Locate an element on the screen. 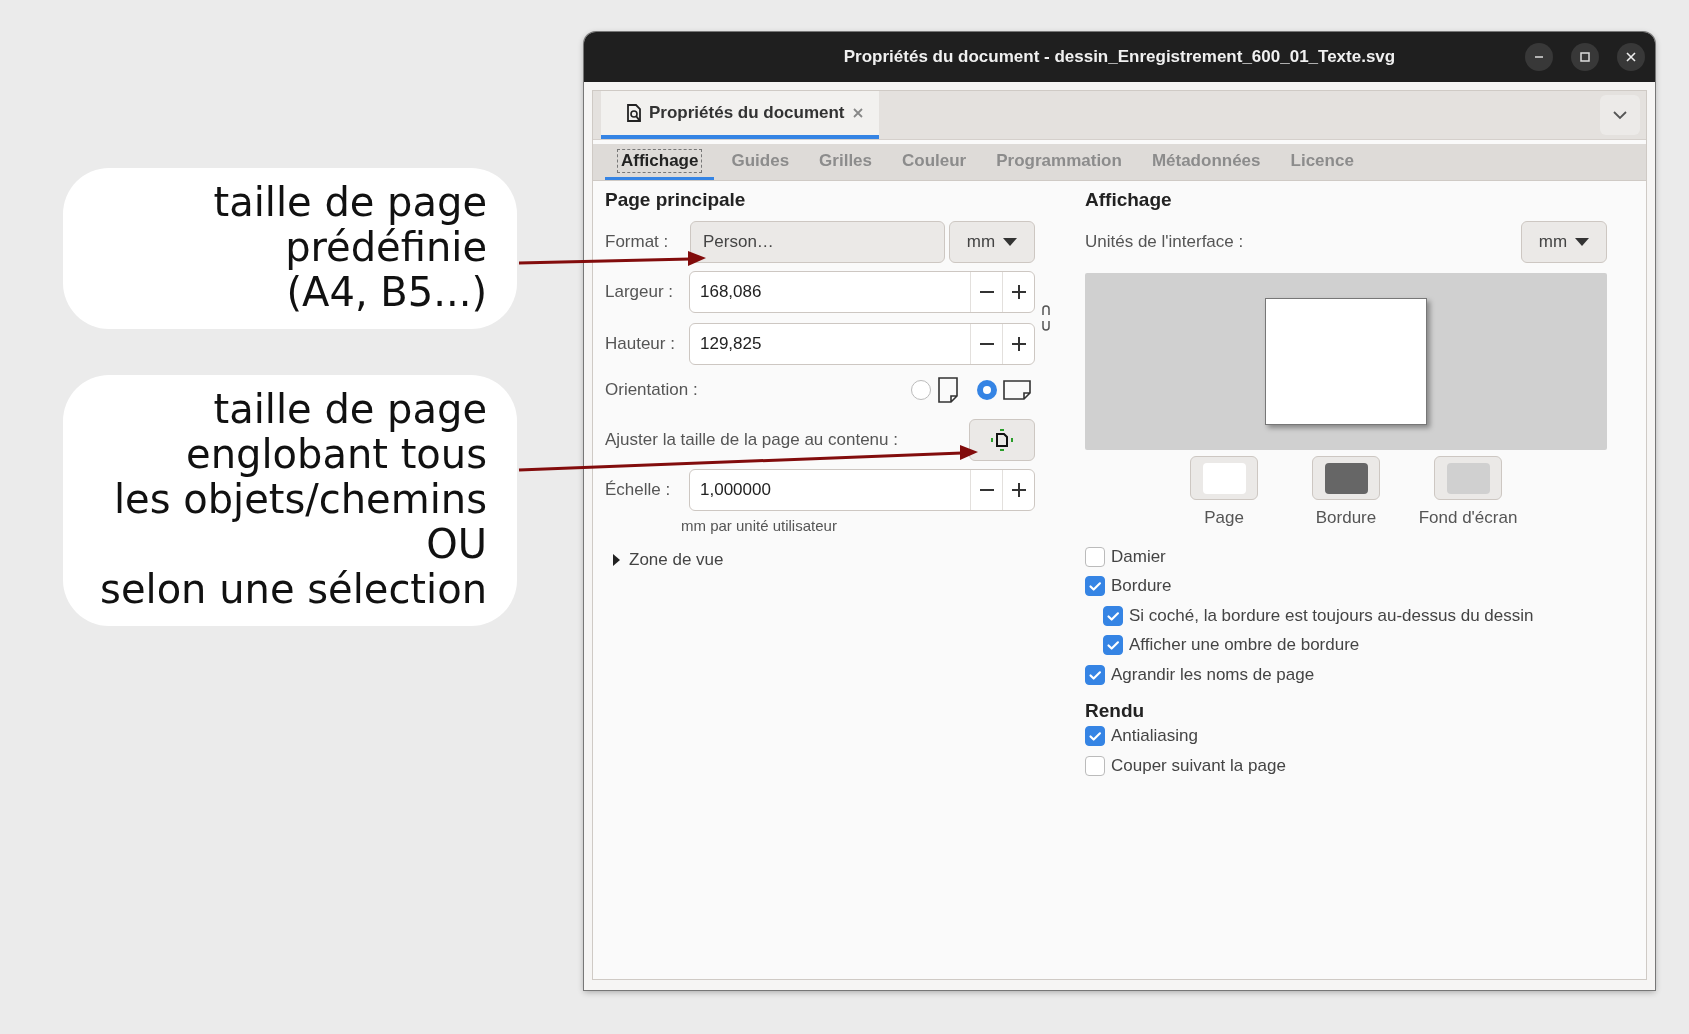 The width and height of the screenshot is (1689, 1034). menu-button is located at coordinates (1620, 115).